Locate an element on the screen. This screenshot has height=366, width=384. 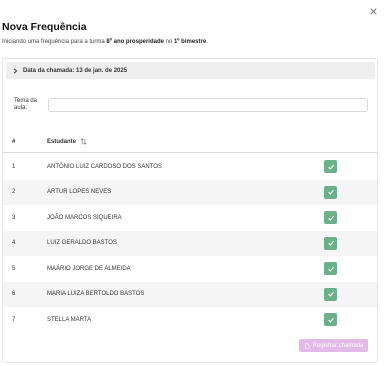
class-name: 8º ano prosperidade is located at coordinates (135, 42).